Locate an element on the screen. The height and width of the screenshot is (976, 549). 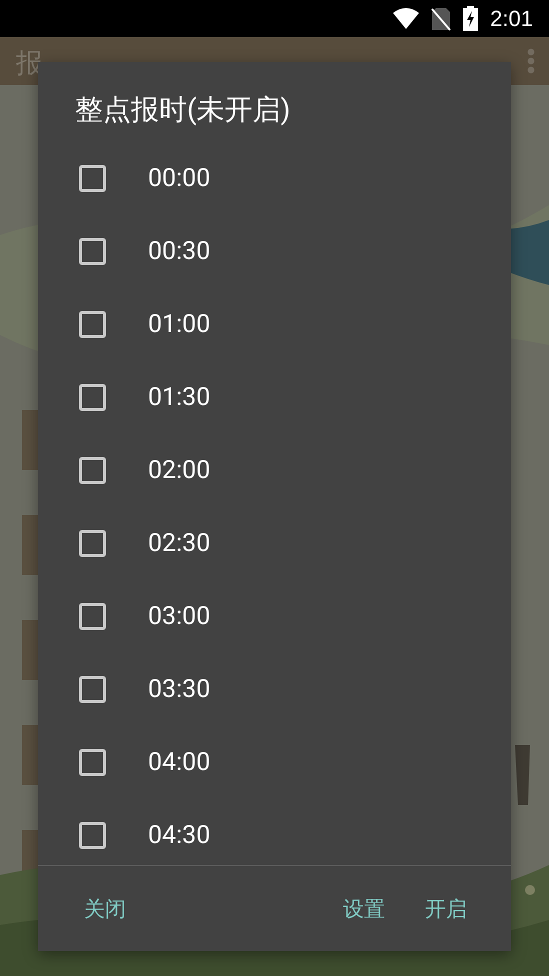
time-label: 02:00 is located at coordinates (179, 470).